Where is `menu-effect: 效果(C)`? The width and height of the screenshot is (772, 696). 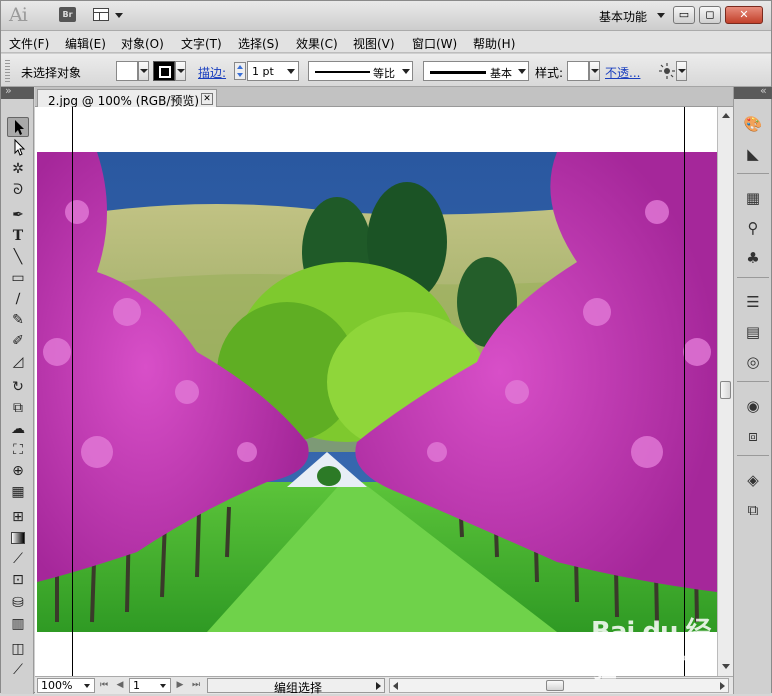 menu-effect: 效果(C) is located at coordinates (317, 43).